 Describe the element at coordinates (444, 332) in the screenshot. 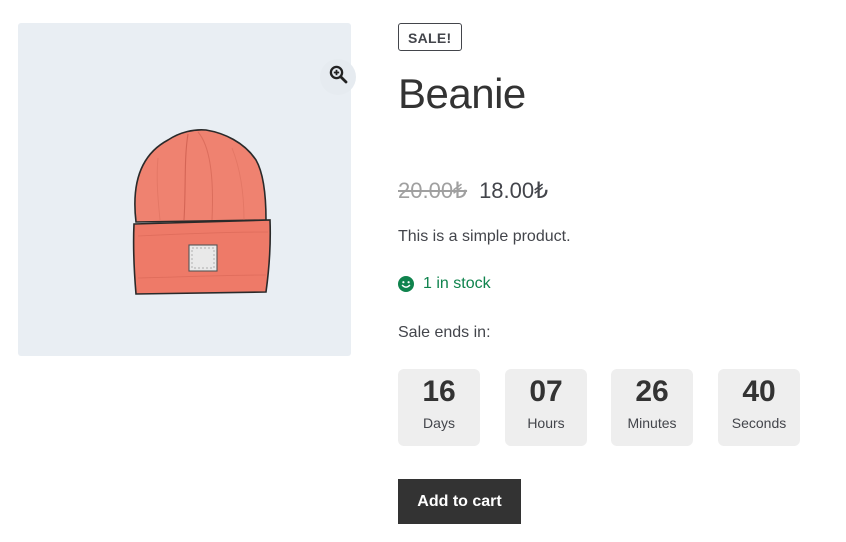

I see `sale-ends-label: Sale ends in:` at that location.